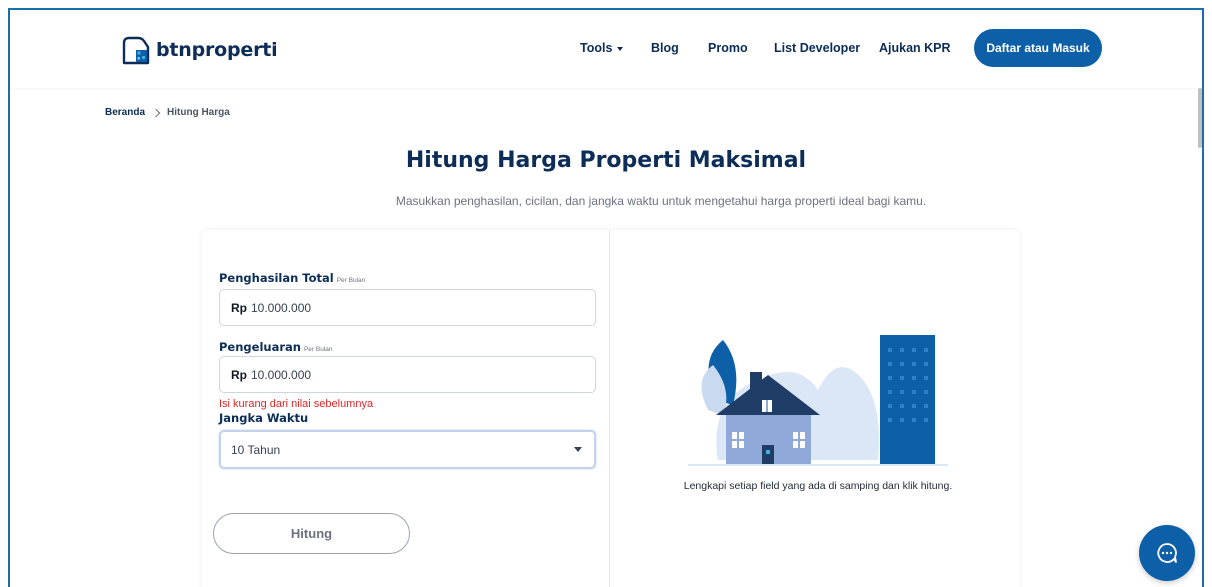 This screenshot has width=1212, height=587. What do you see at coordinates (596, 48) in the screenshot?
I see `nav-tools-label: Tools` at bounding box center [596, 48].